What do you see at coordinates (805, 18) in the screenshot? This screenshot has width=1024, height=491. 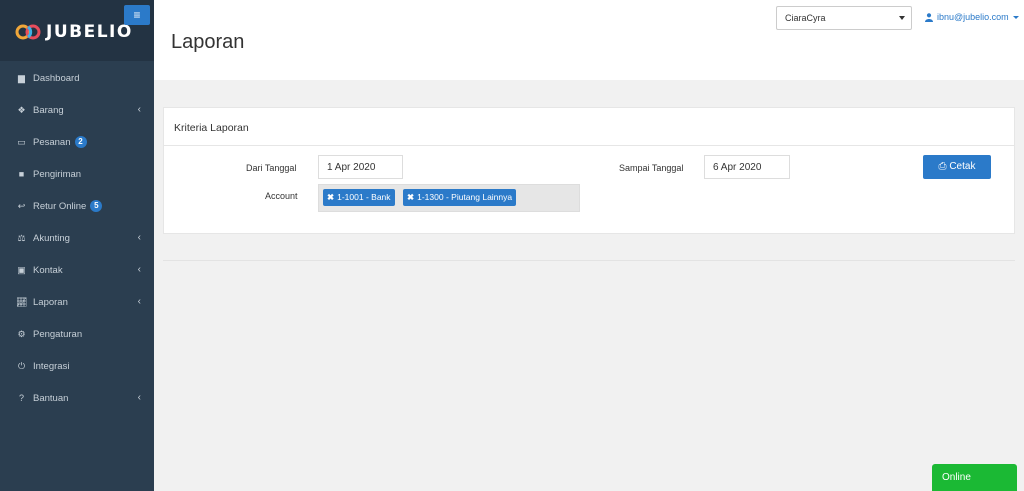 I see `company-select-value: CiaraCyra` at bounding box center [805, 18].